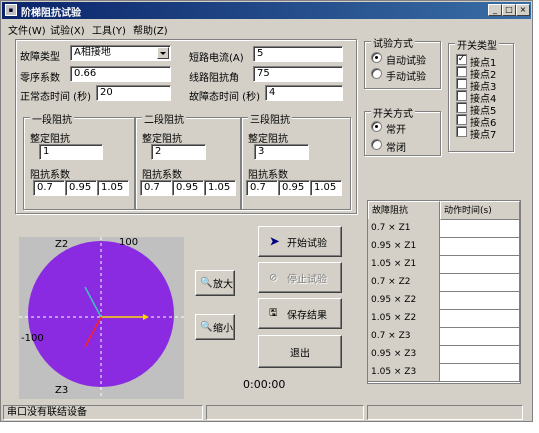 The height and width of the screenshot is (433, 539). What do you see at coordinates (304, 93) in the screenshot?
I see `fault-time-input: 4` at bounding box center [304, 93].